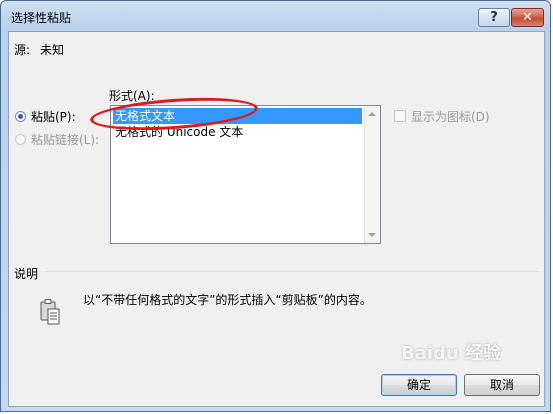 The height and width of the screenshot is (414, 553). Describe the element at coordinates (400, 116) in the screenshot. I see `display-as-icon-checkbox` at that location.